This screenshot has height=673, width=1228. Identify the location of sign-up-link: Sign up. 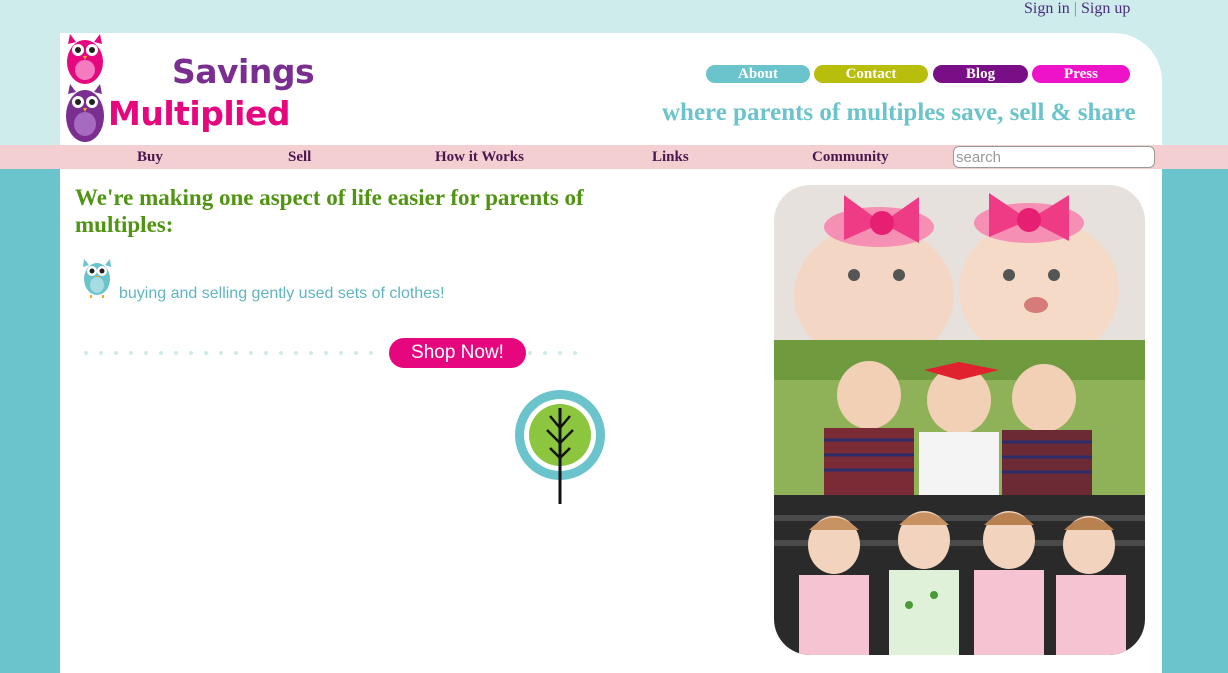
(1105, 8).